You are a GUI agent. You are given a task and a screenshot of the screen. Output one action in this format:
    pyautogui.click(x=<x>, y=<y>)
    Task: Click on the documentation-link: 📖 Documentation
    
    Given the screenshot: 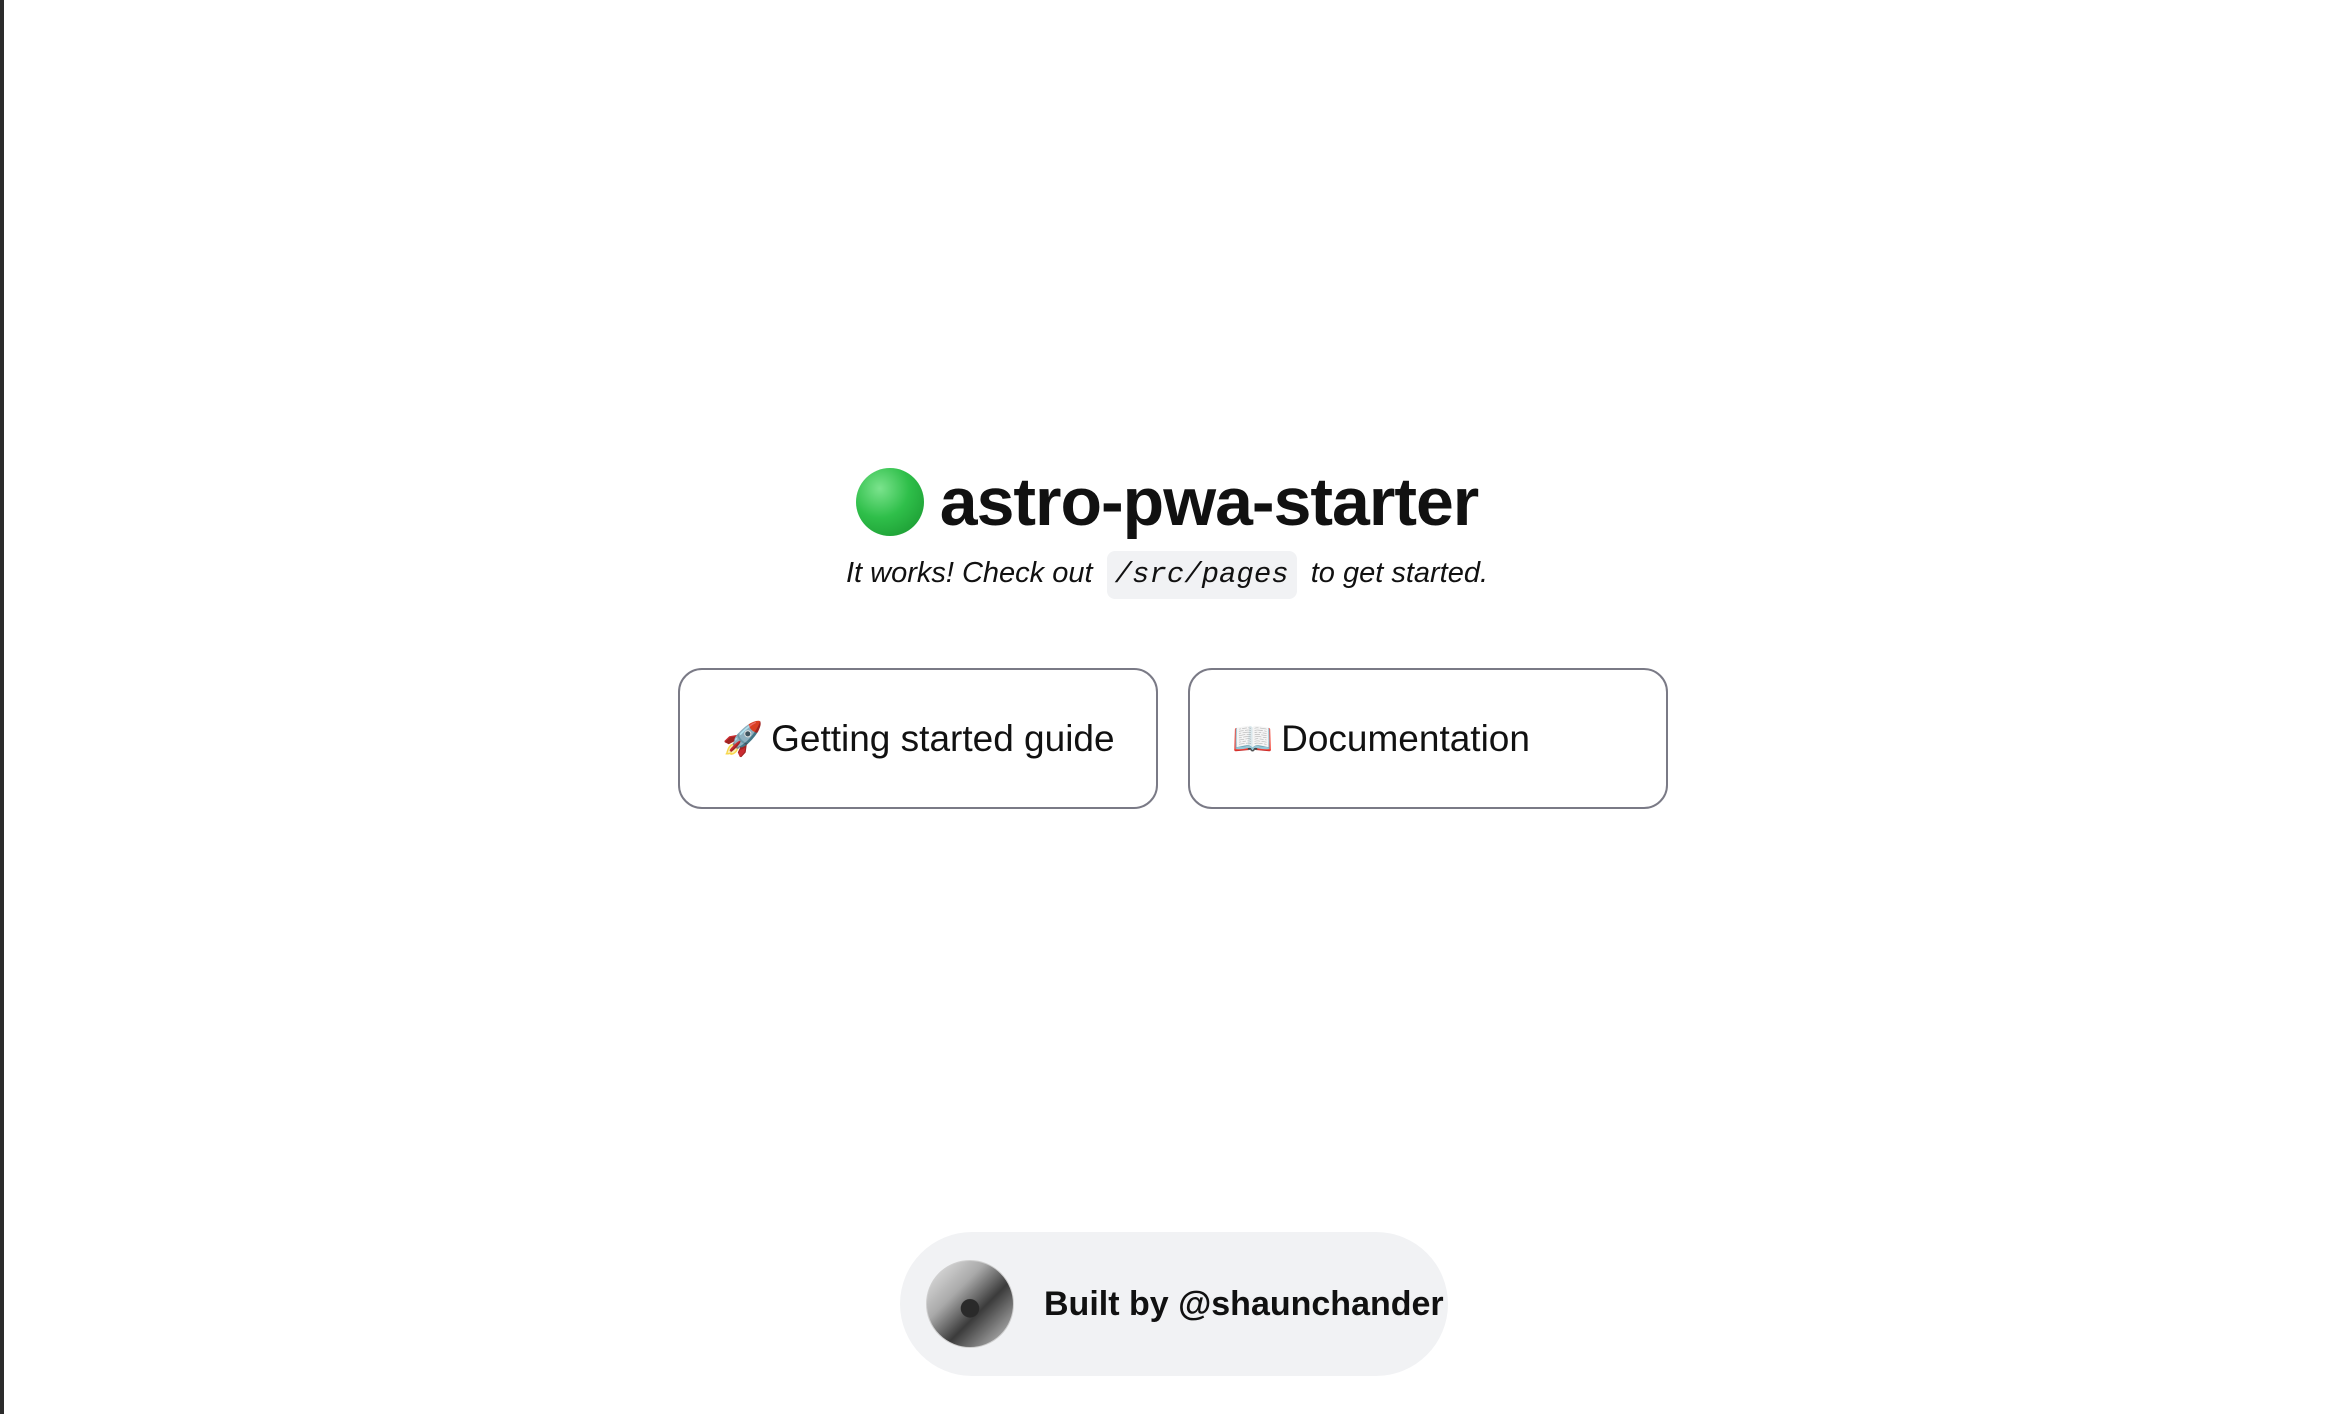 What is the action you would take?
    pyautogui.click(x=1428, y=738)
    